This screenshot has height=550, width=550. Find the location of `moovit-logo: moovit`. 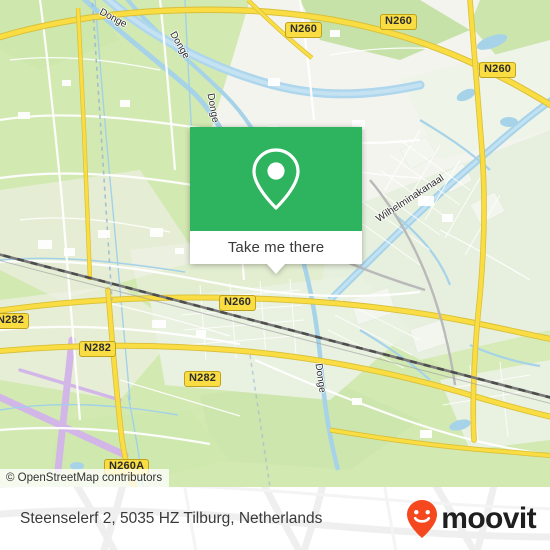

moovit-logo: moovit is located at coordinates (471, 519).